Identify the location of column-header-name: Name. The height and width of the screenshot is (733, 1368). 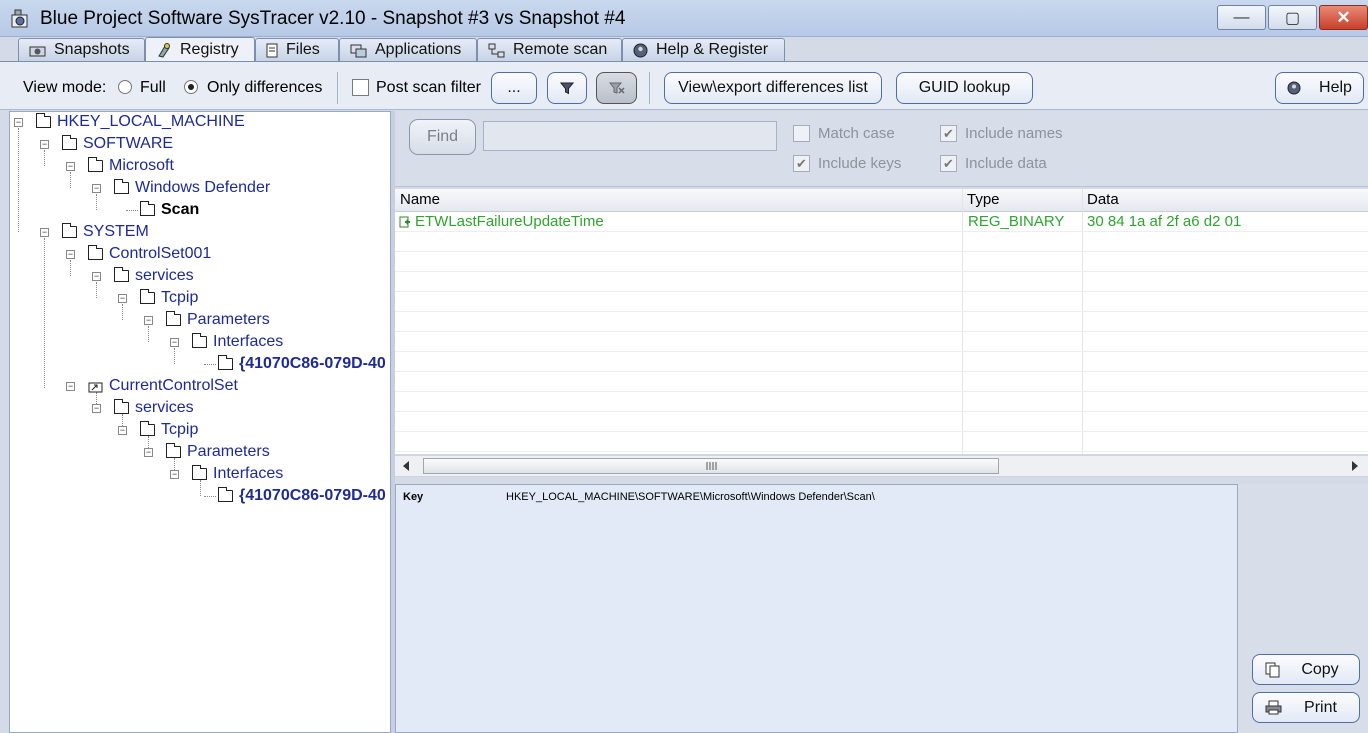
(420, 199).